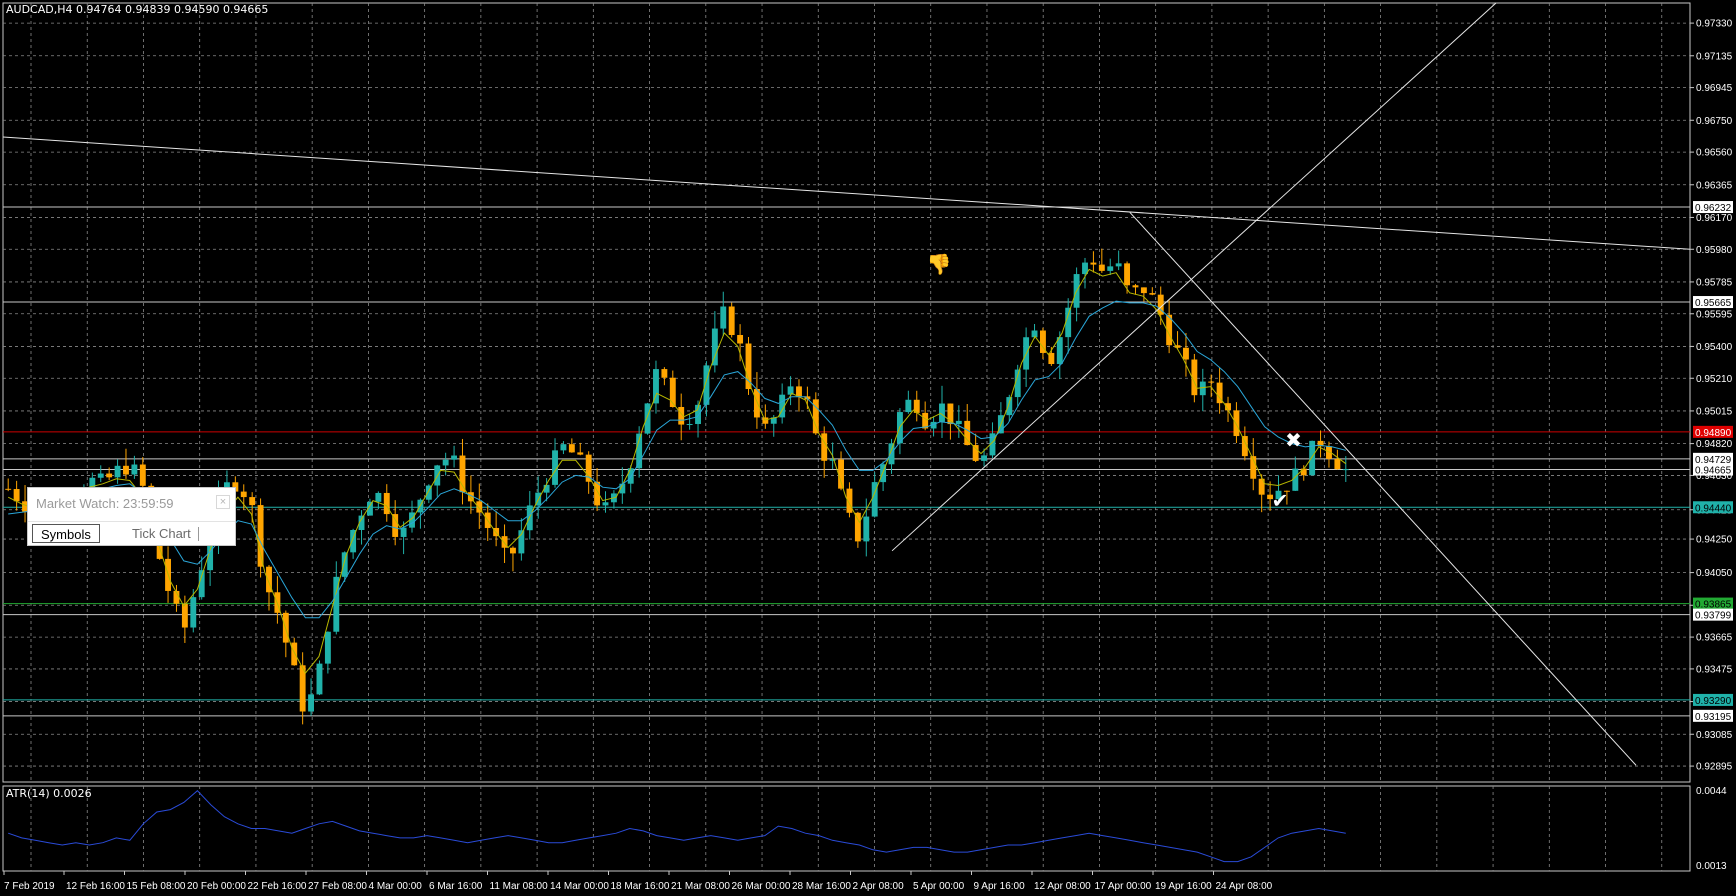  Describe the element at coordinates (879, 886) in the screenshot. I see `time-tick-label: 2 Apr 08:00` at that location.